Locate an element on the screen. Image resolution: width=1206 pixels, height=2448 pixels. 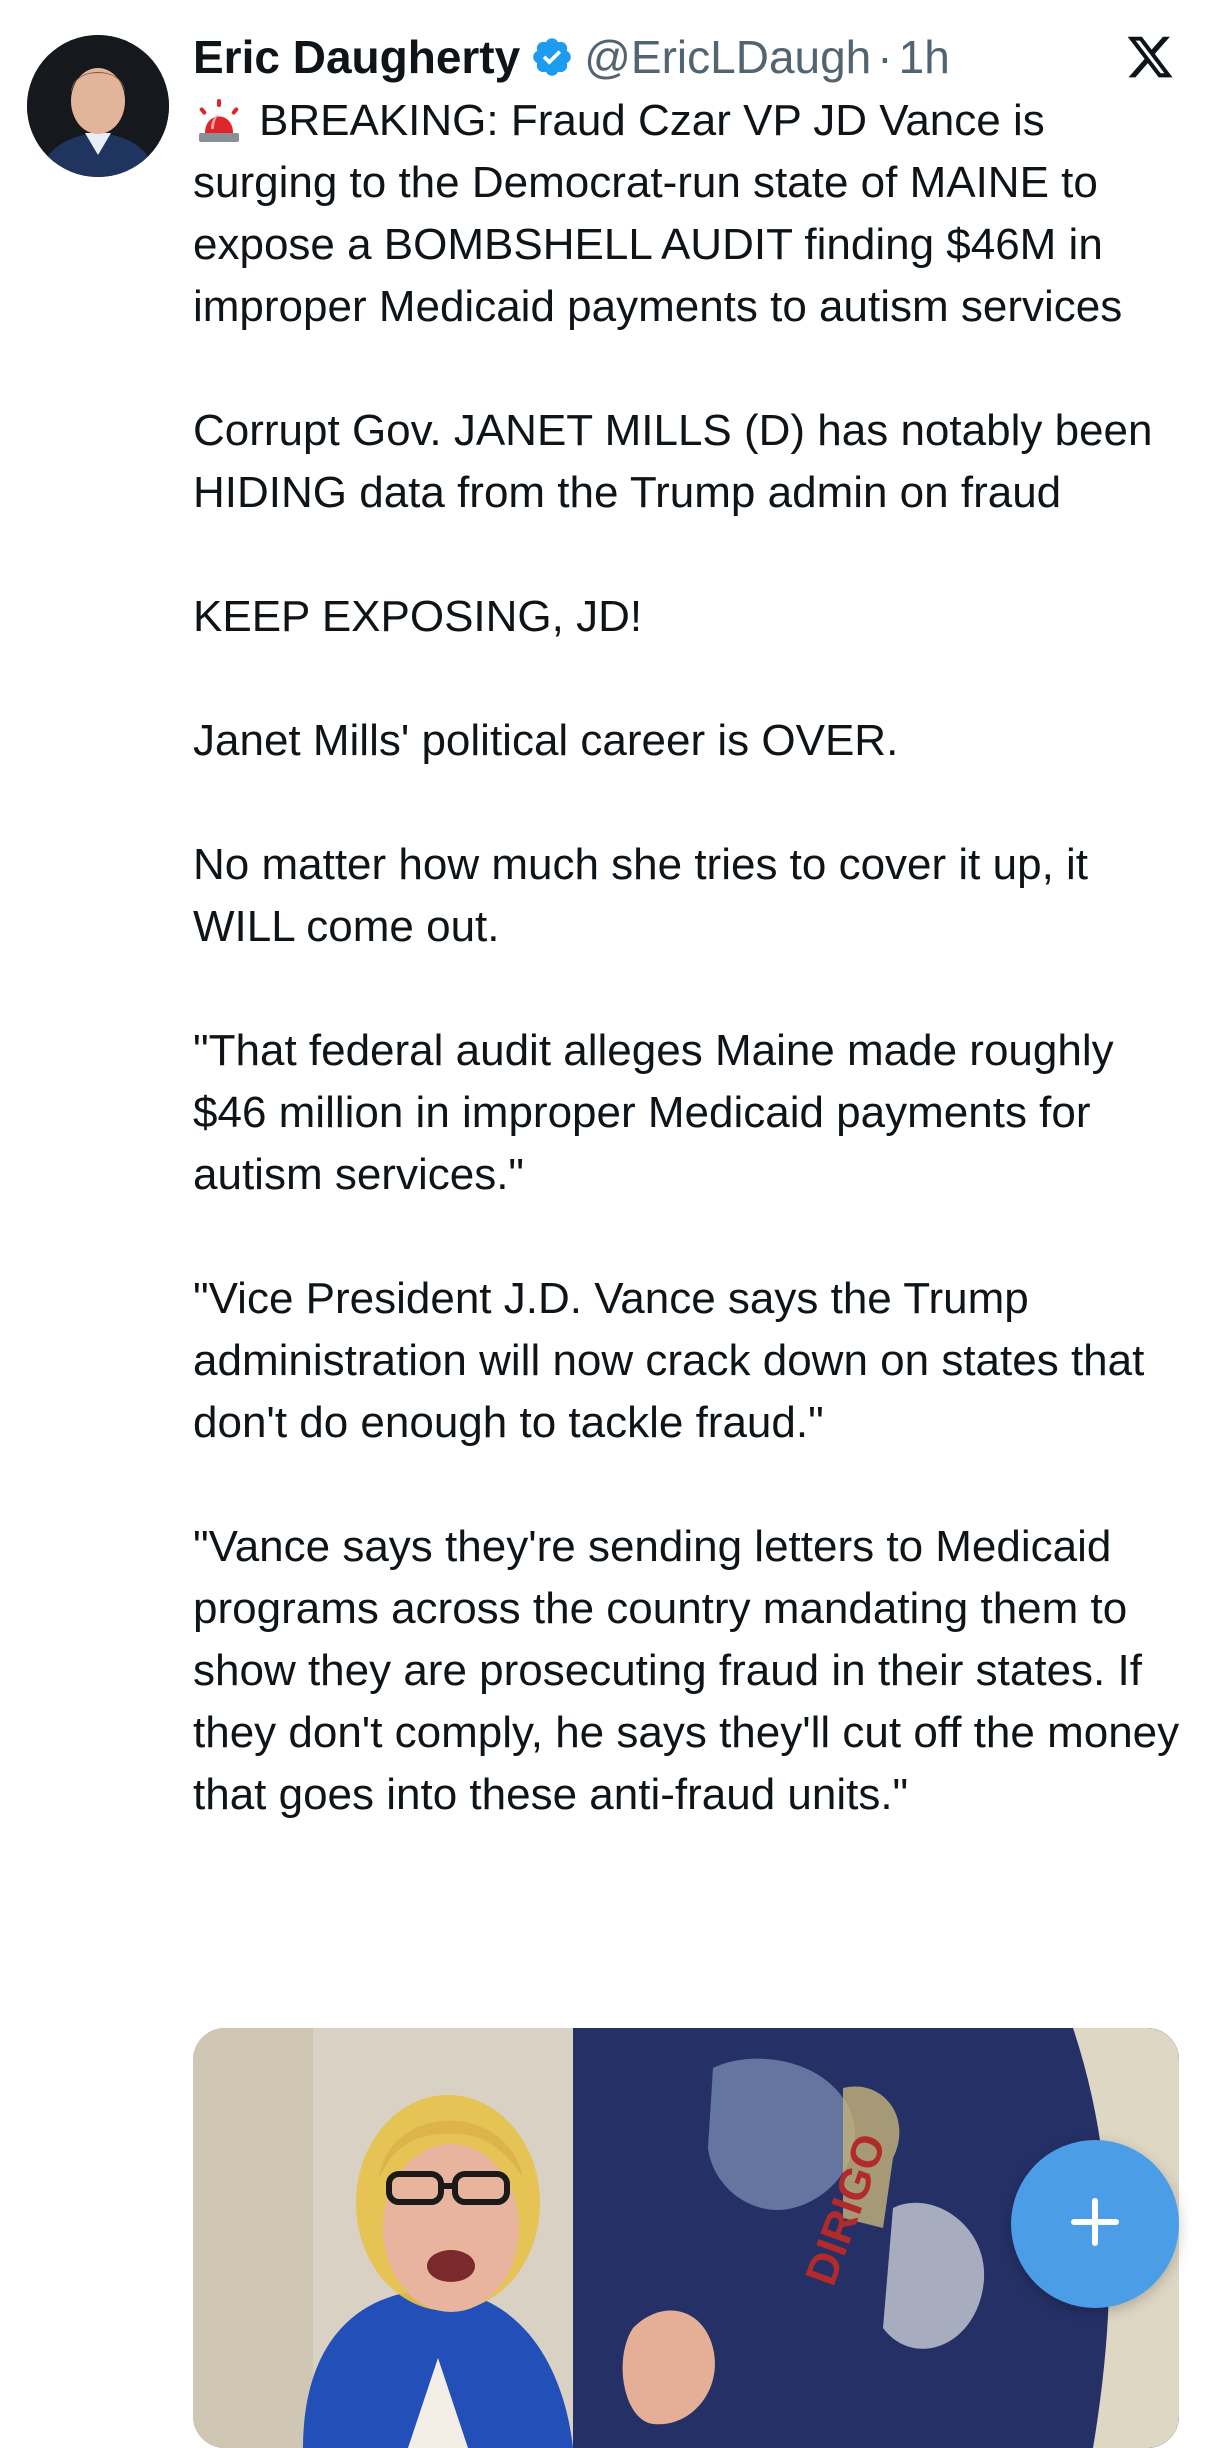
rotating-light-icon is located at coordinates (219, 119).